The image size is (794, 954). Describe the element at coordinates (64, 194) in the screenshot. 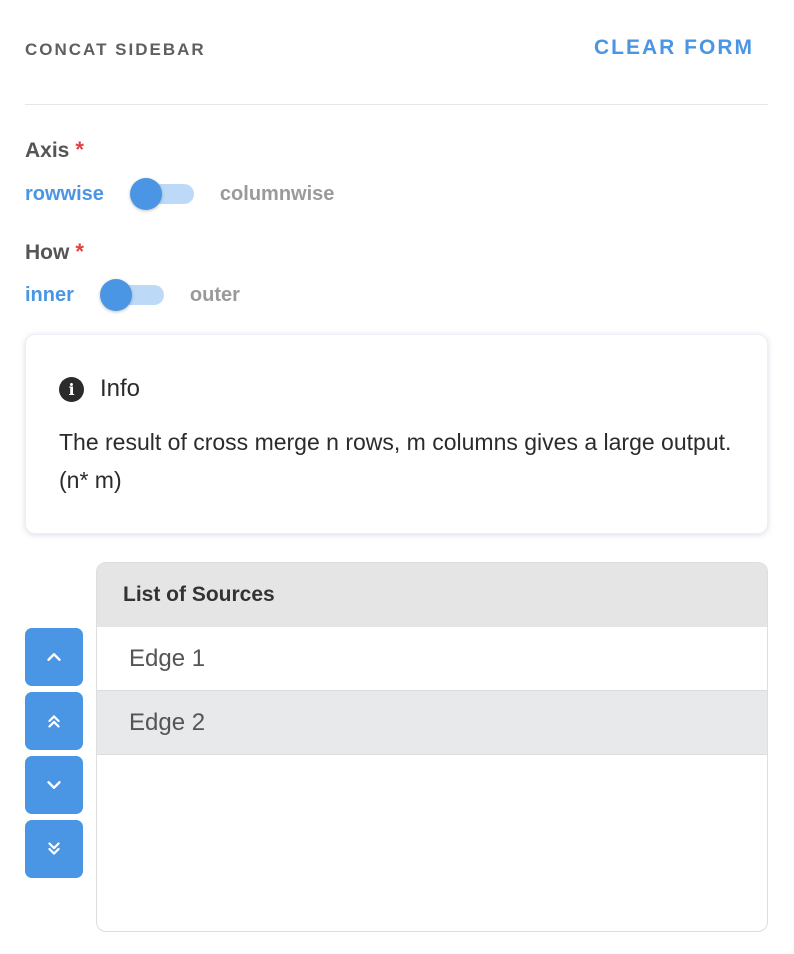

I see `axis-option-rowwise: rowwise` at that location.